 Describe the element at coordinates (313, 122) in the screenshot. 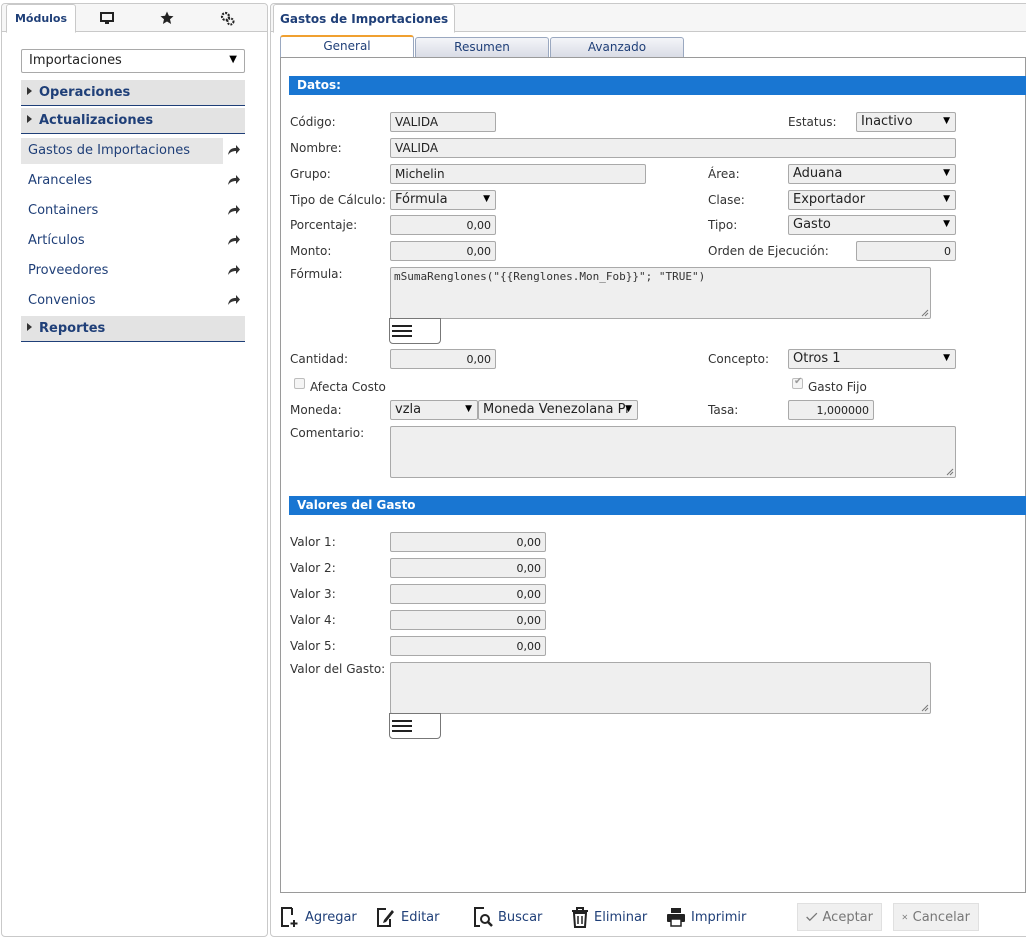

I see `codigo-label: Código:` at that location.